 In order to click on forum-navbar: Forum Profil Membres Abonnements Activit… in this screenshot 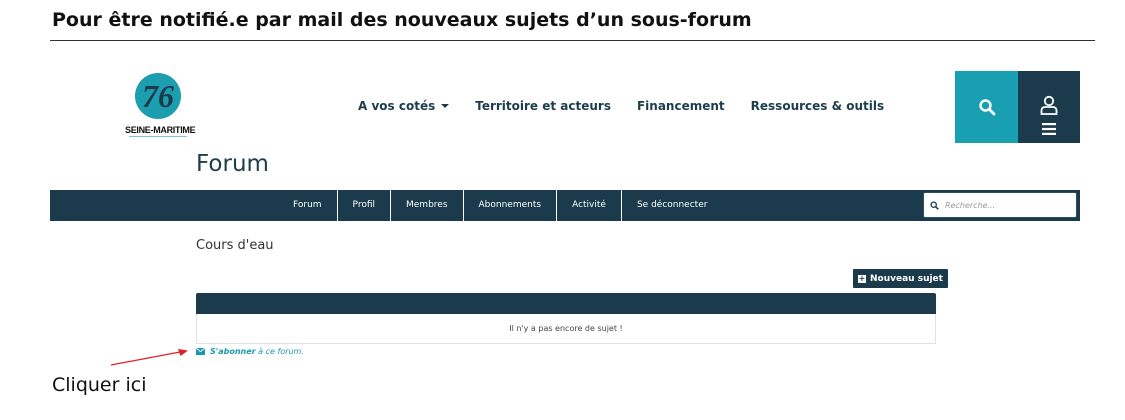, I will do `click(565, 205)`.